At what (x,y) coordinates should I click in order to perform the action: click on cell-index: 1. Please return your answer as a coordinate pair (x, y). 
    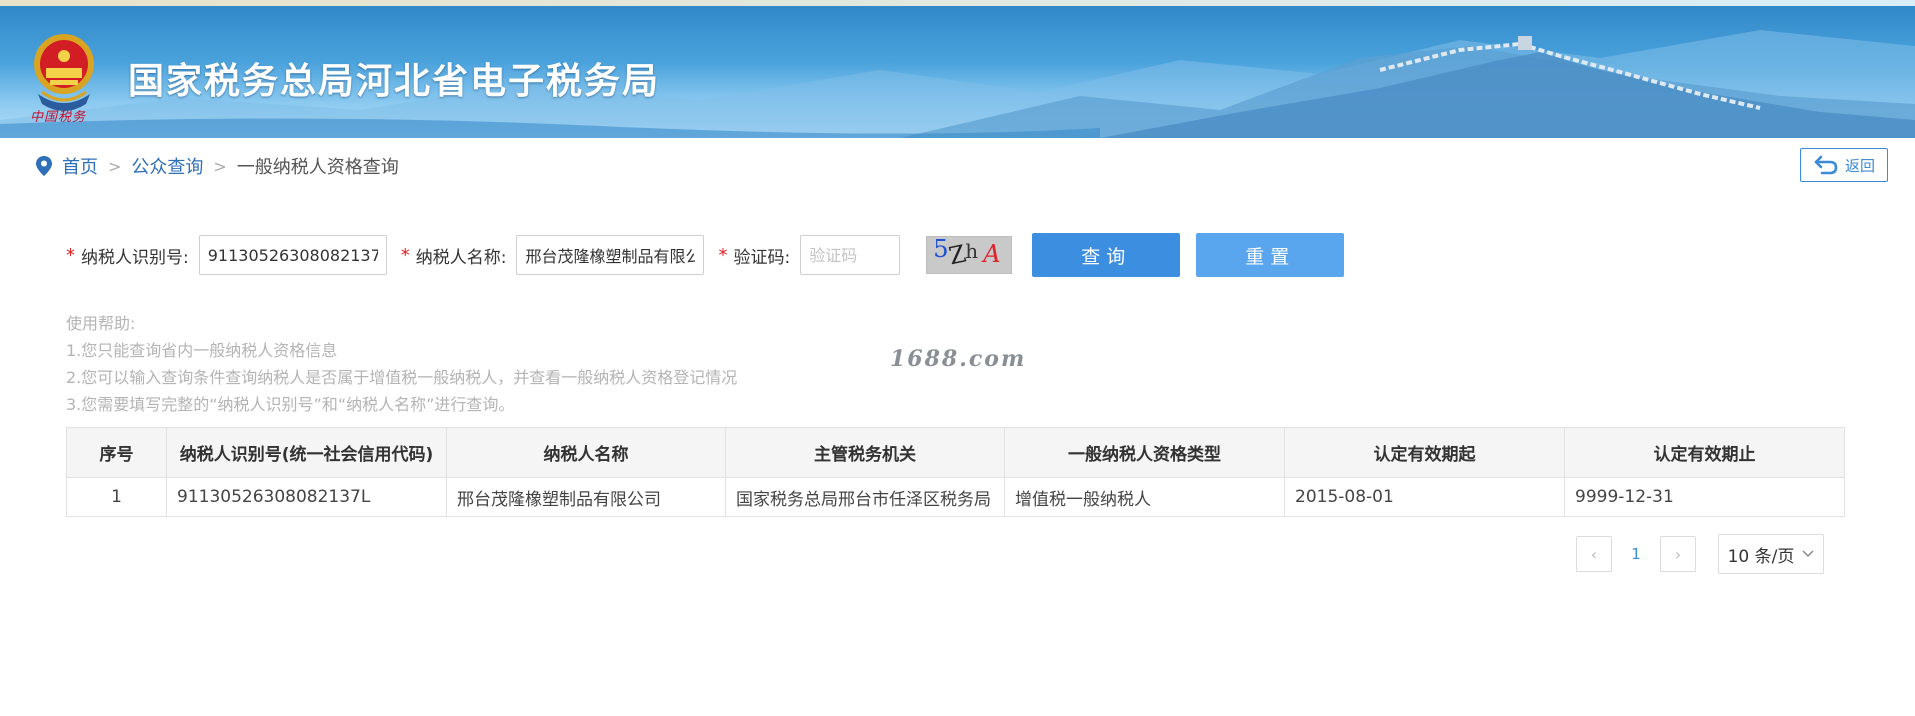
    Looking at the image, I should click on (116, 497).